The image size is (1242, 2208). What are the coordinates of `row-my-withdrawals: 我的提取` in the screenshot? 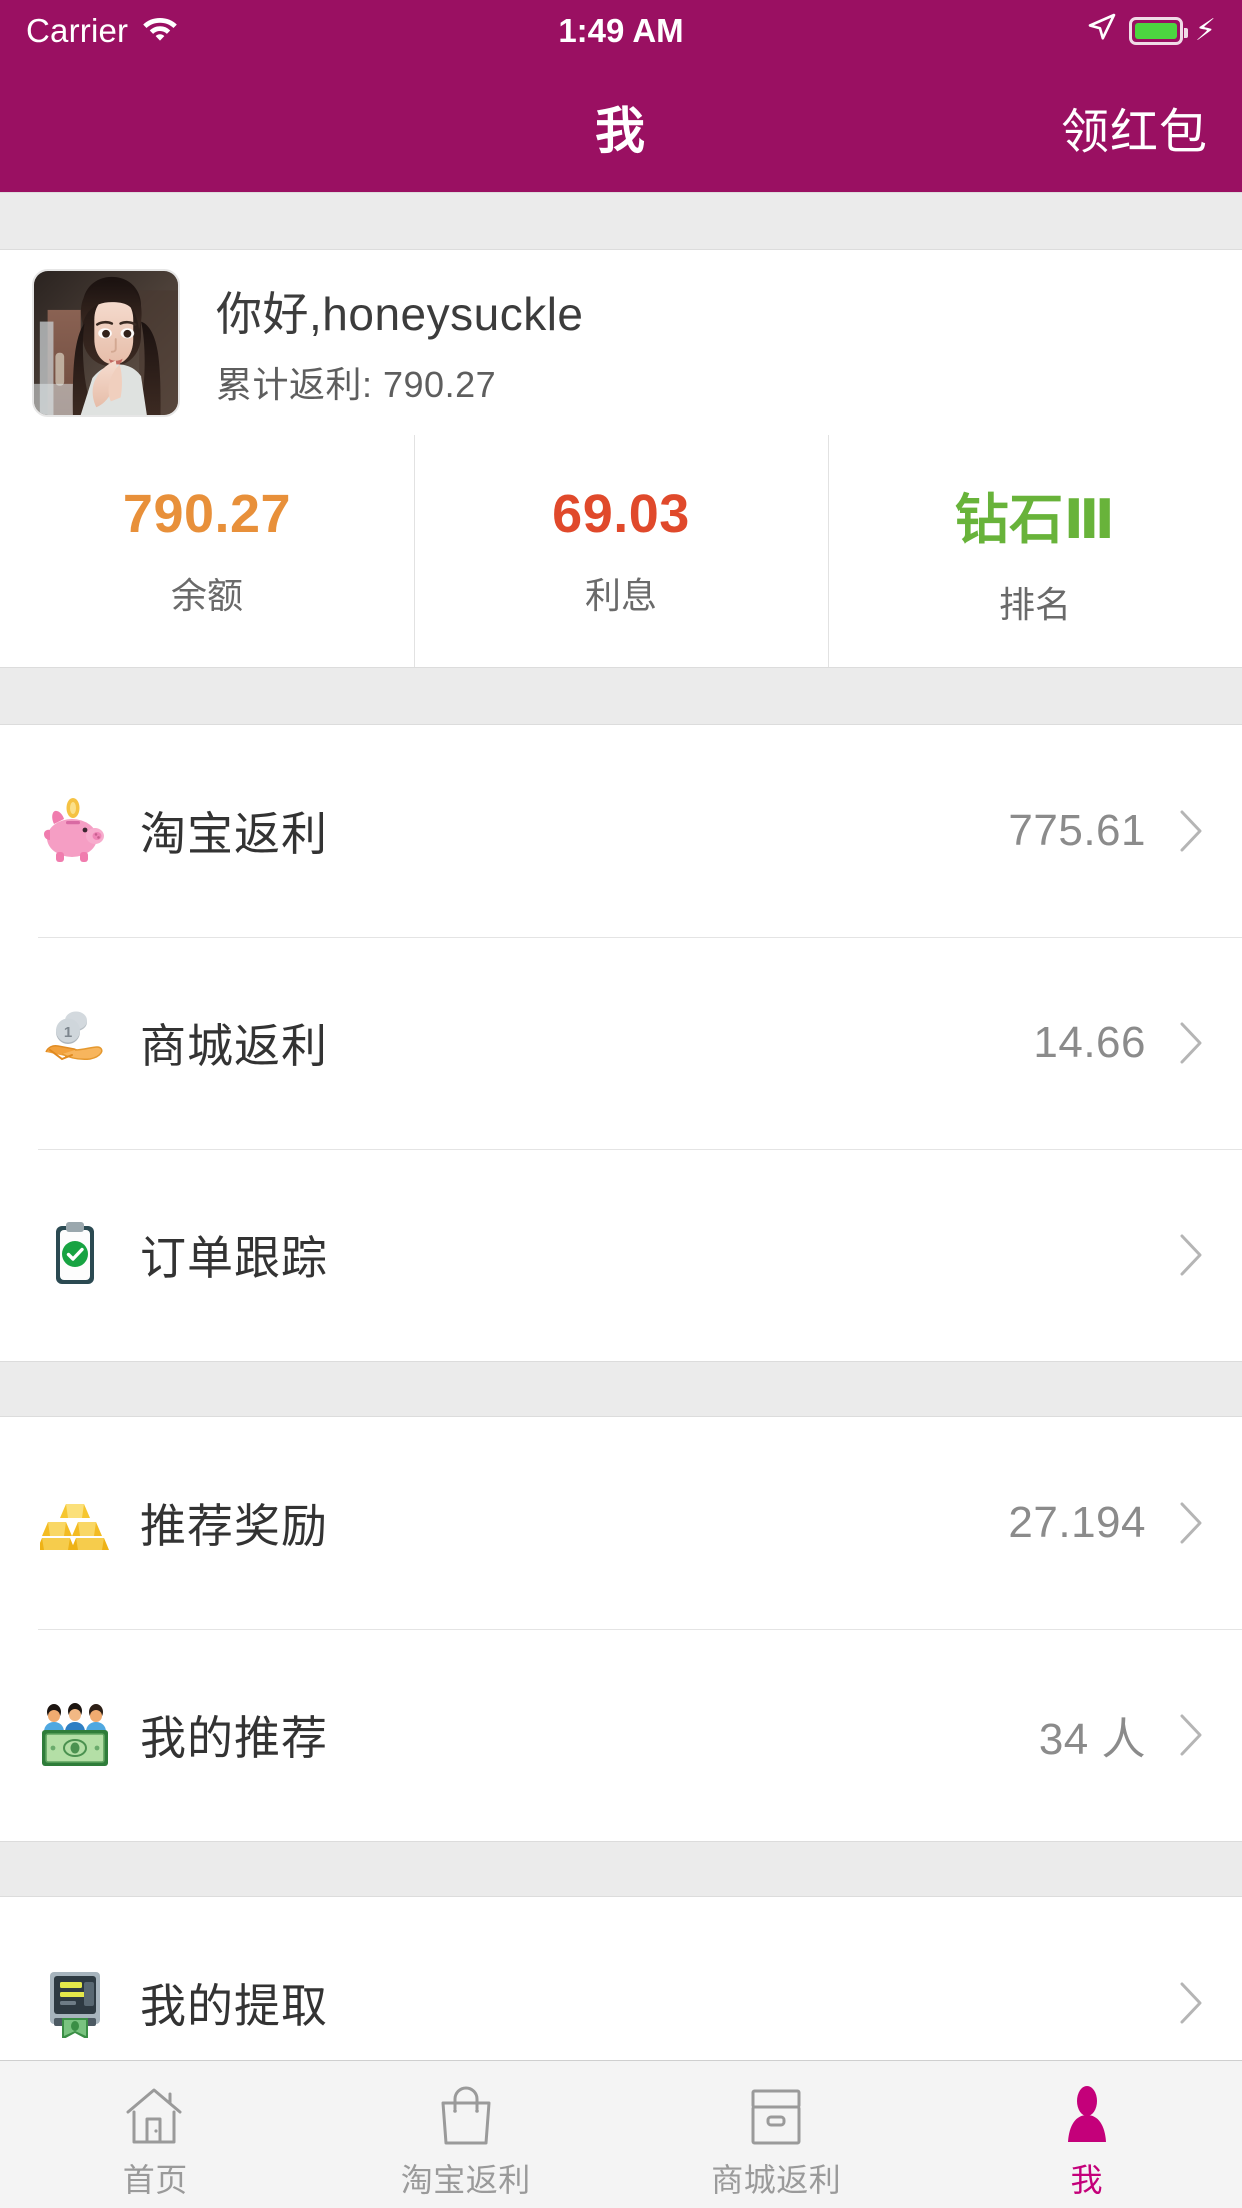 It's located at (621, 1978).